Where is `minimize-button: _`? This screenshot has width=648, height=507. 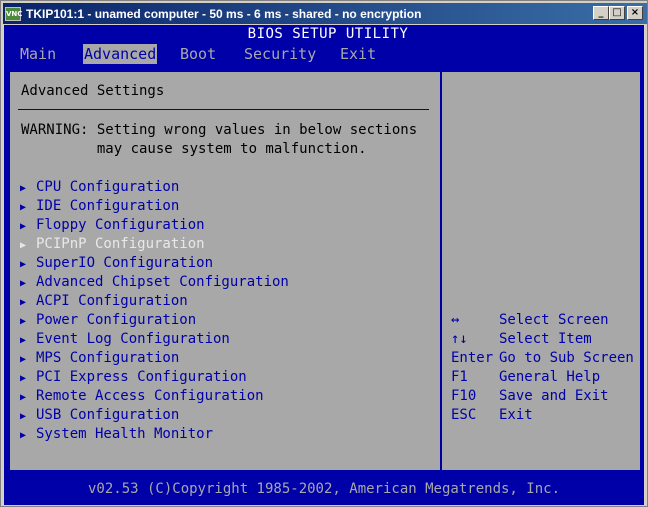 minimize-button: _ is located at coordinates (601, 13).